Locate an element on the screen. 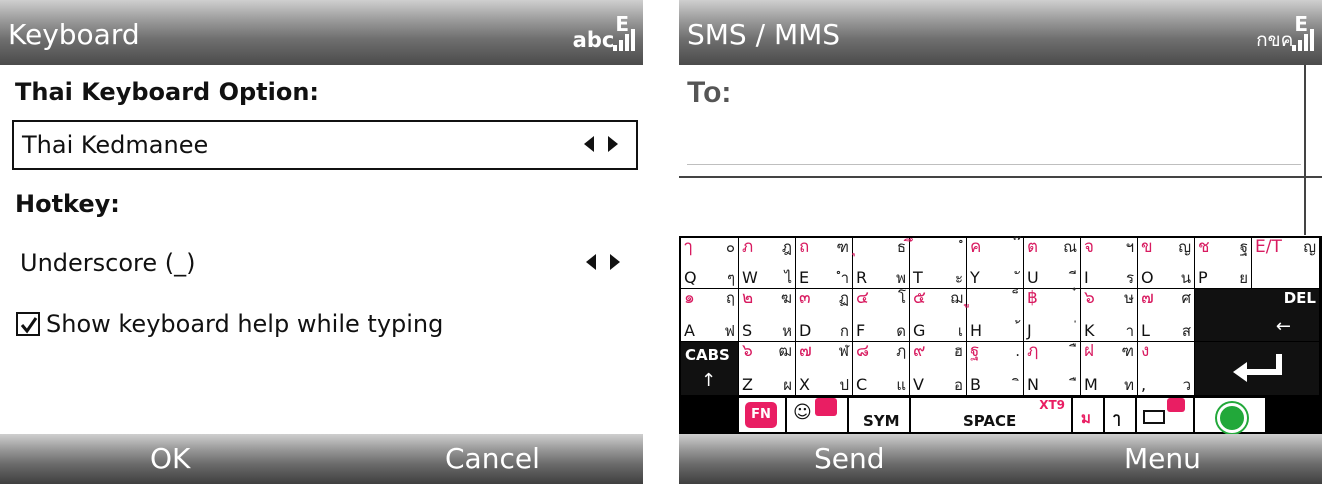  key-i: จ ฯ I ร is located at coordinates (1109, 263).